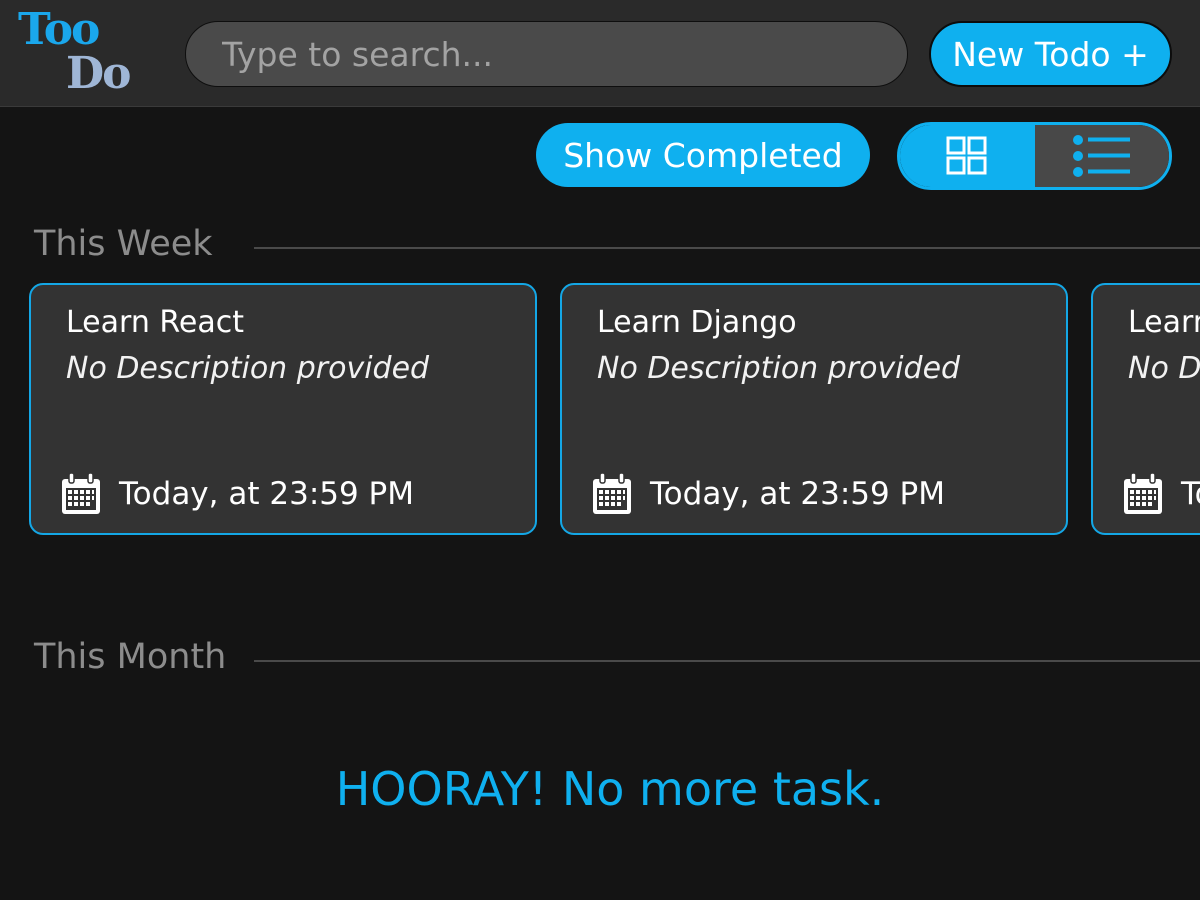 The width and height of the screenshot is (1200, 900). What do you see at coordinates (610, 789) in the screenshot?
I see `empty-state-message: HOORAY! No more task.` at bounding box center [610, 789].